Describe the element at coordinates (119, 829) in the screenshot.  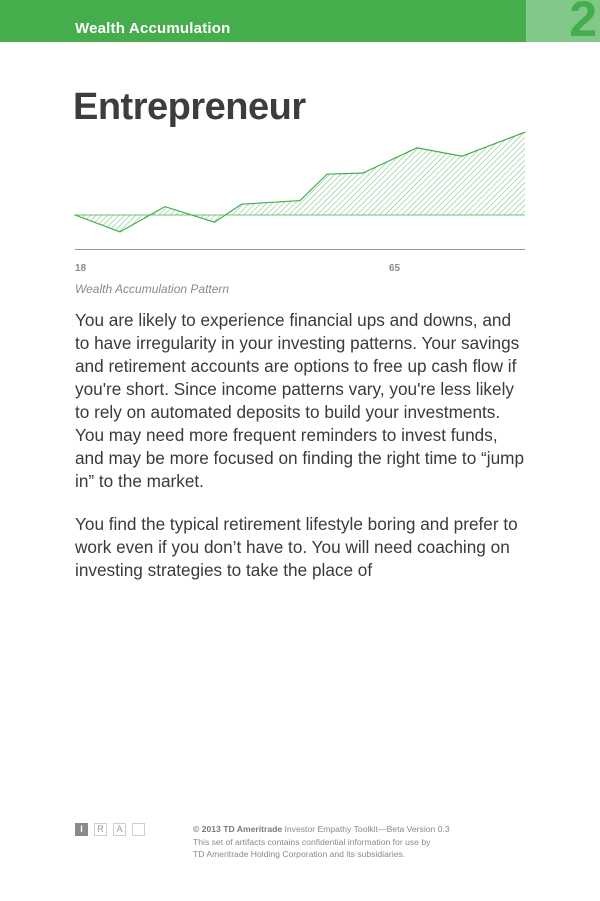
I see `footer-box-a: A` at that location.